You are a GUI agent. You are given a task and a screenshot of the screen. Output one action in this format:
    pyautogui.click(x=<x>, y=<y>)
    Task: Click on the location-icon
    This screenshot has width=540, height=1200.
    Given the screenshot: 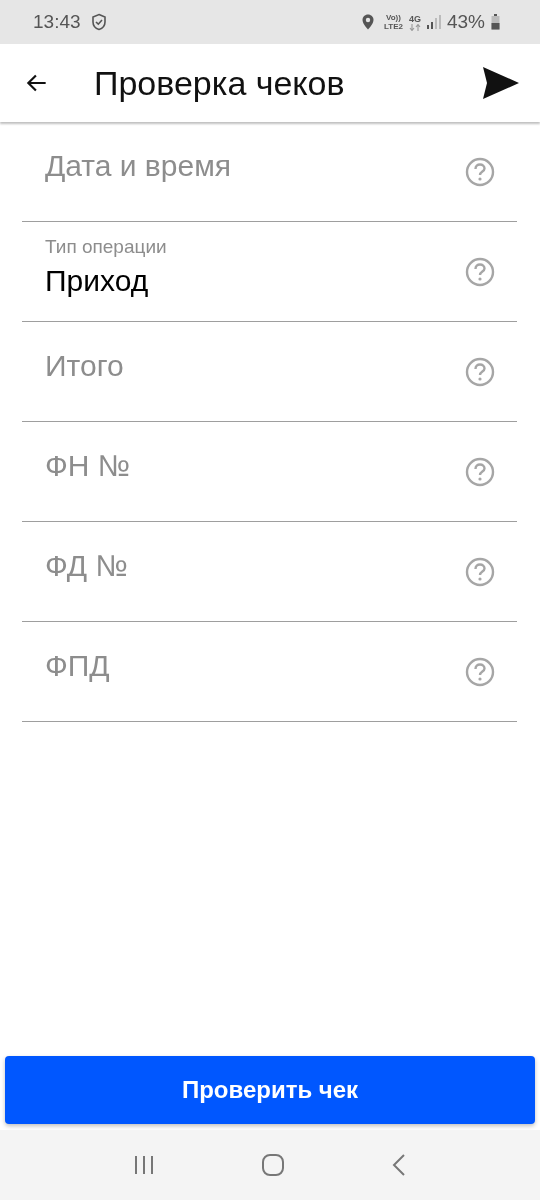 What is the action you would take?
    pyautogui.click(x=368, y=22)
    